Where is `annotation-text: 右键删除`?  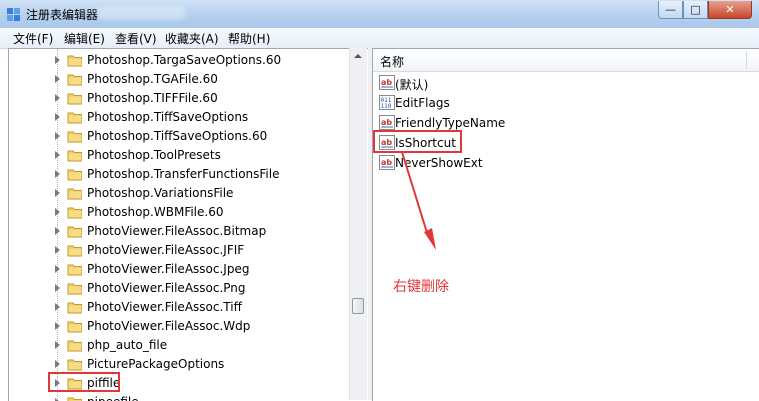 annotation-text: 右键删除 is located at coordinates (421, 286).